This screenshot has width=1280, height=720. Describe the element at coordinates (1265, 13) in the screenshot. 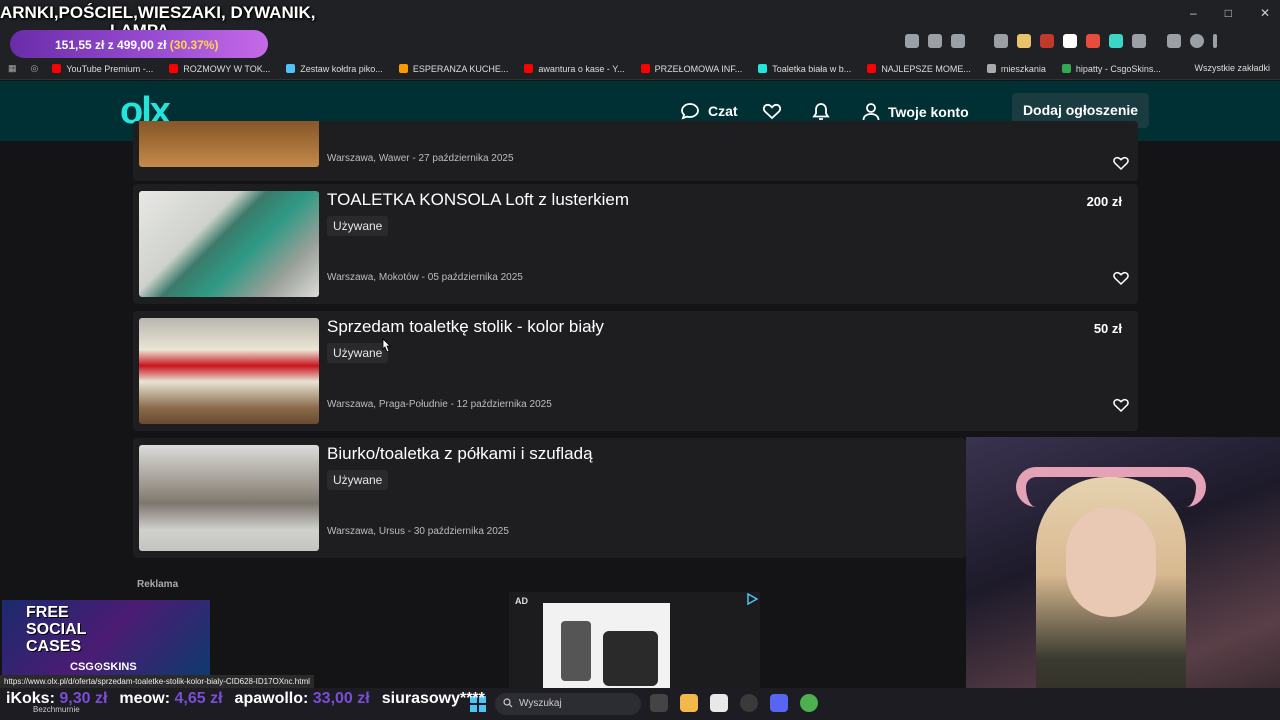

I see `close-button: ✕` at that location.